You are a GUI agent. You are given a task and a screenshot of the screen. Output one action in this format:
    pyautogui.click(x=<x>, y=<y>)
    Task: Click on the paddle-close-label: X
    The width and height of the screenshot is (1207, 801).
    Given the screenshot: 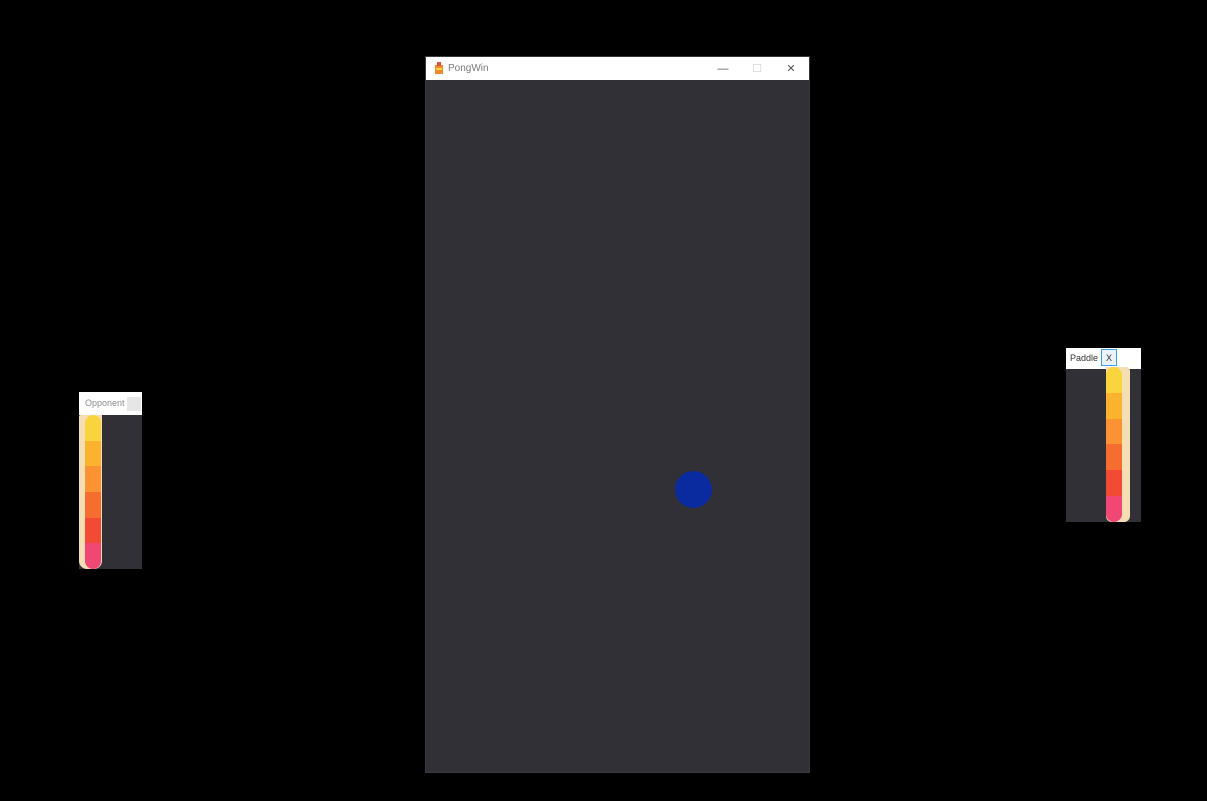 What is the action you would take?
    pyautogui.click(x=1108, y=357)
    